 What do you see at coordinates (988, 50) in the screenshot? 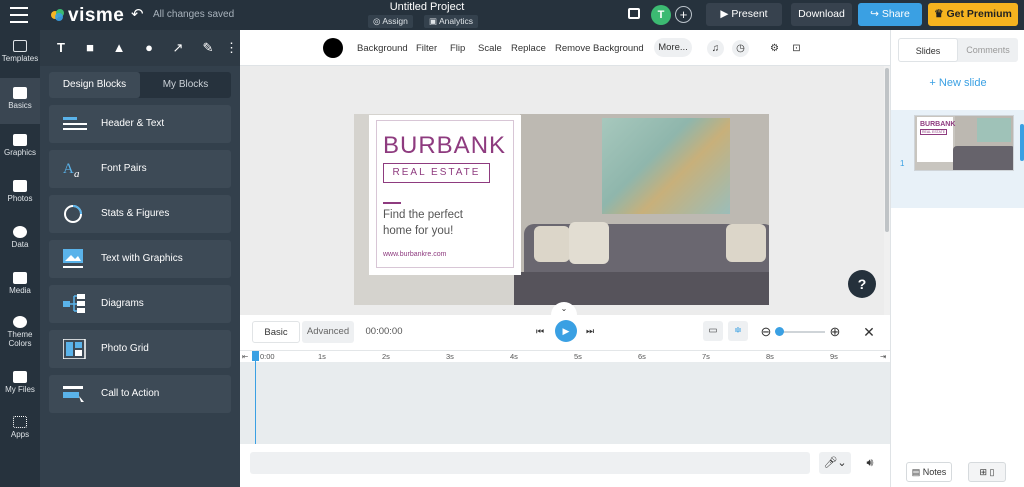
I see `tab-comments: Comments` at bounding box center [988, 50].